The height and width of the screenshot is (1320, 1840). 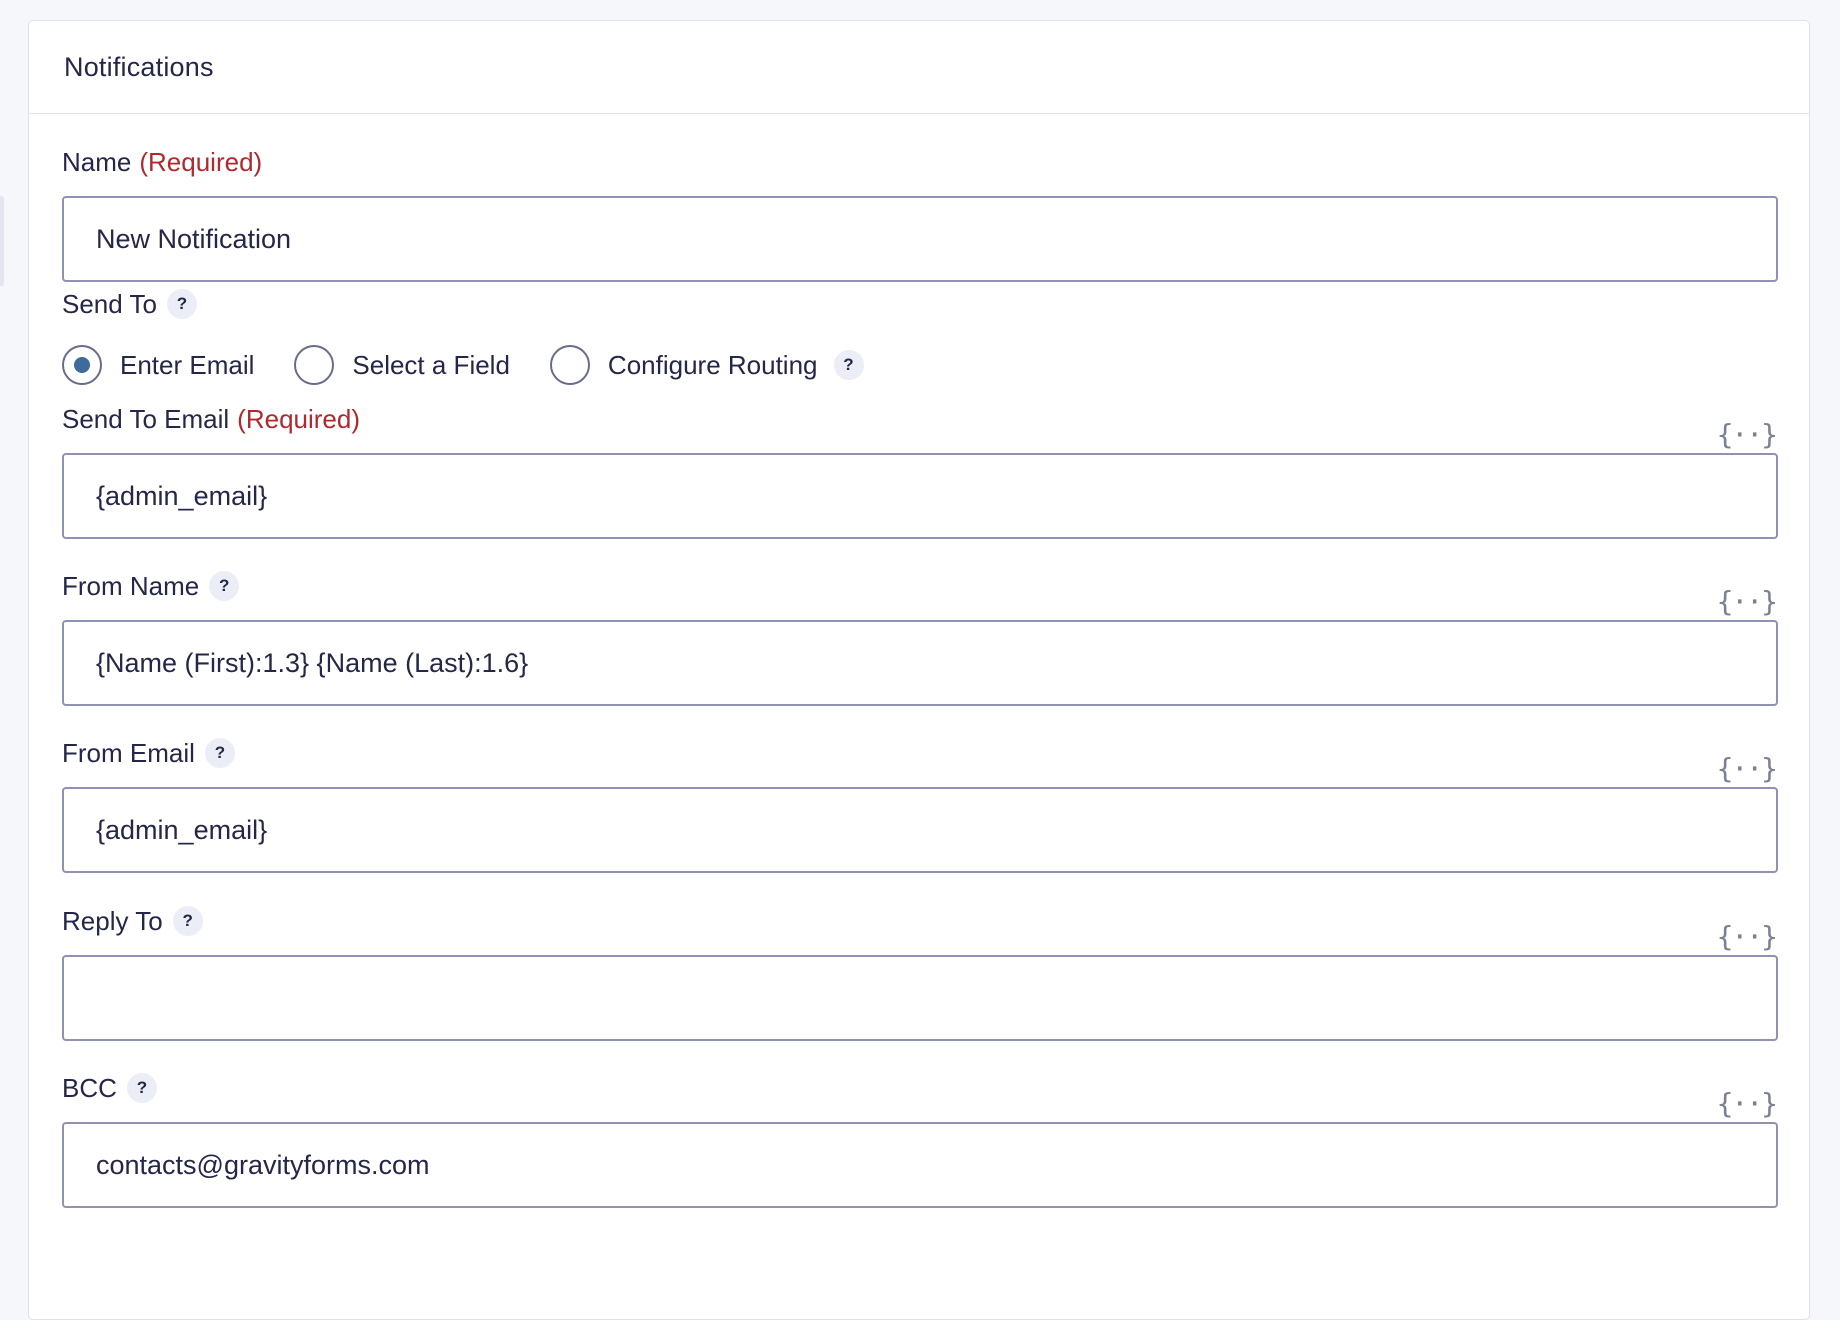 What do you see at coordinates (139, 66) in the screenshot?
I see `panel-title: Notifications` at bounding box center [139, 66].